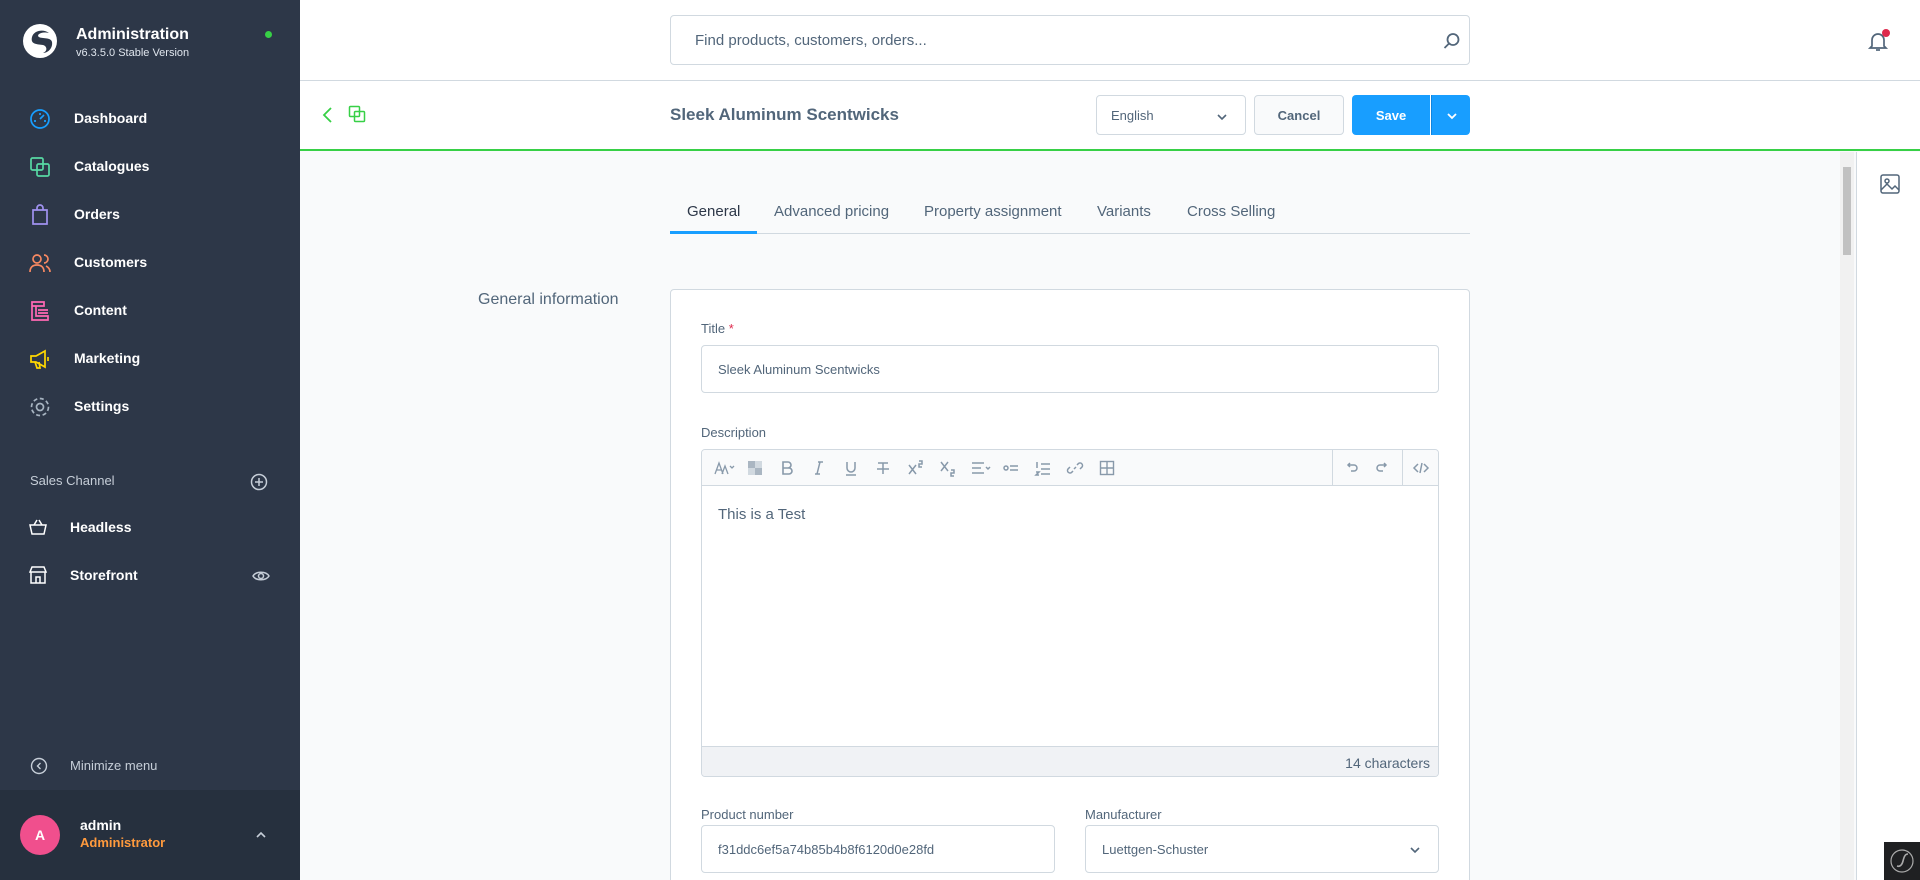  I want to click on user-menu: A admin Administrator, so click(150, 835).